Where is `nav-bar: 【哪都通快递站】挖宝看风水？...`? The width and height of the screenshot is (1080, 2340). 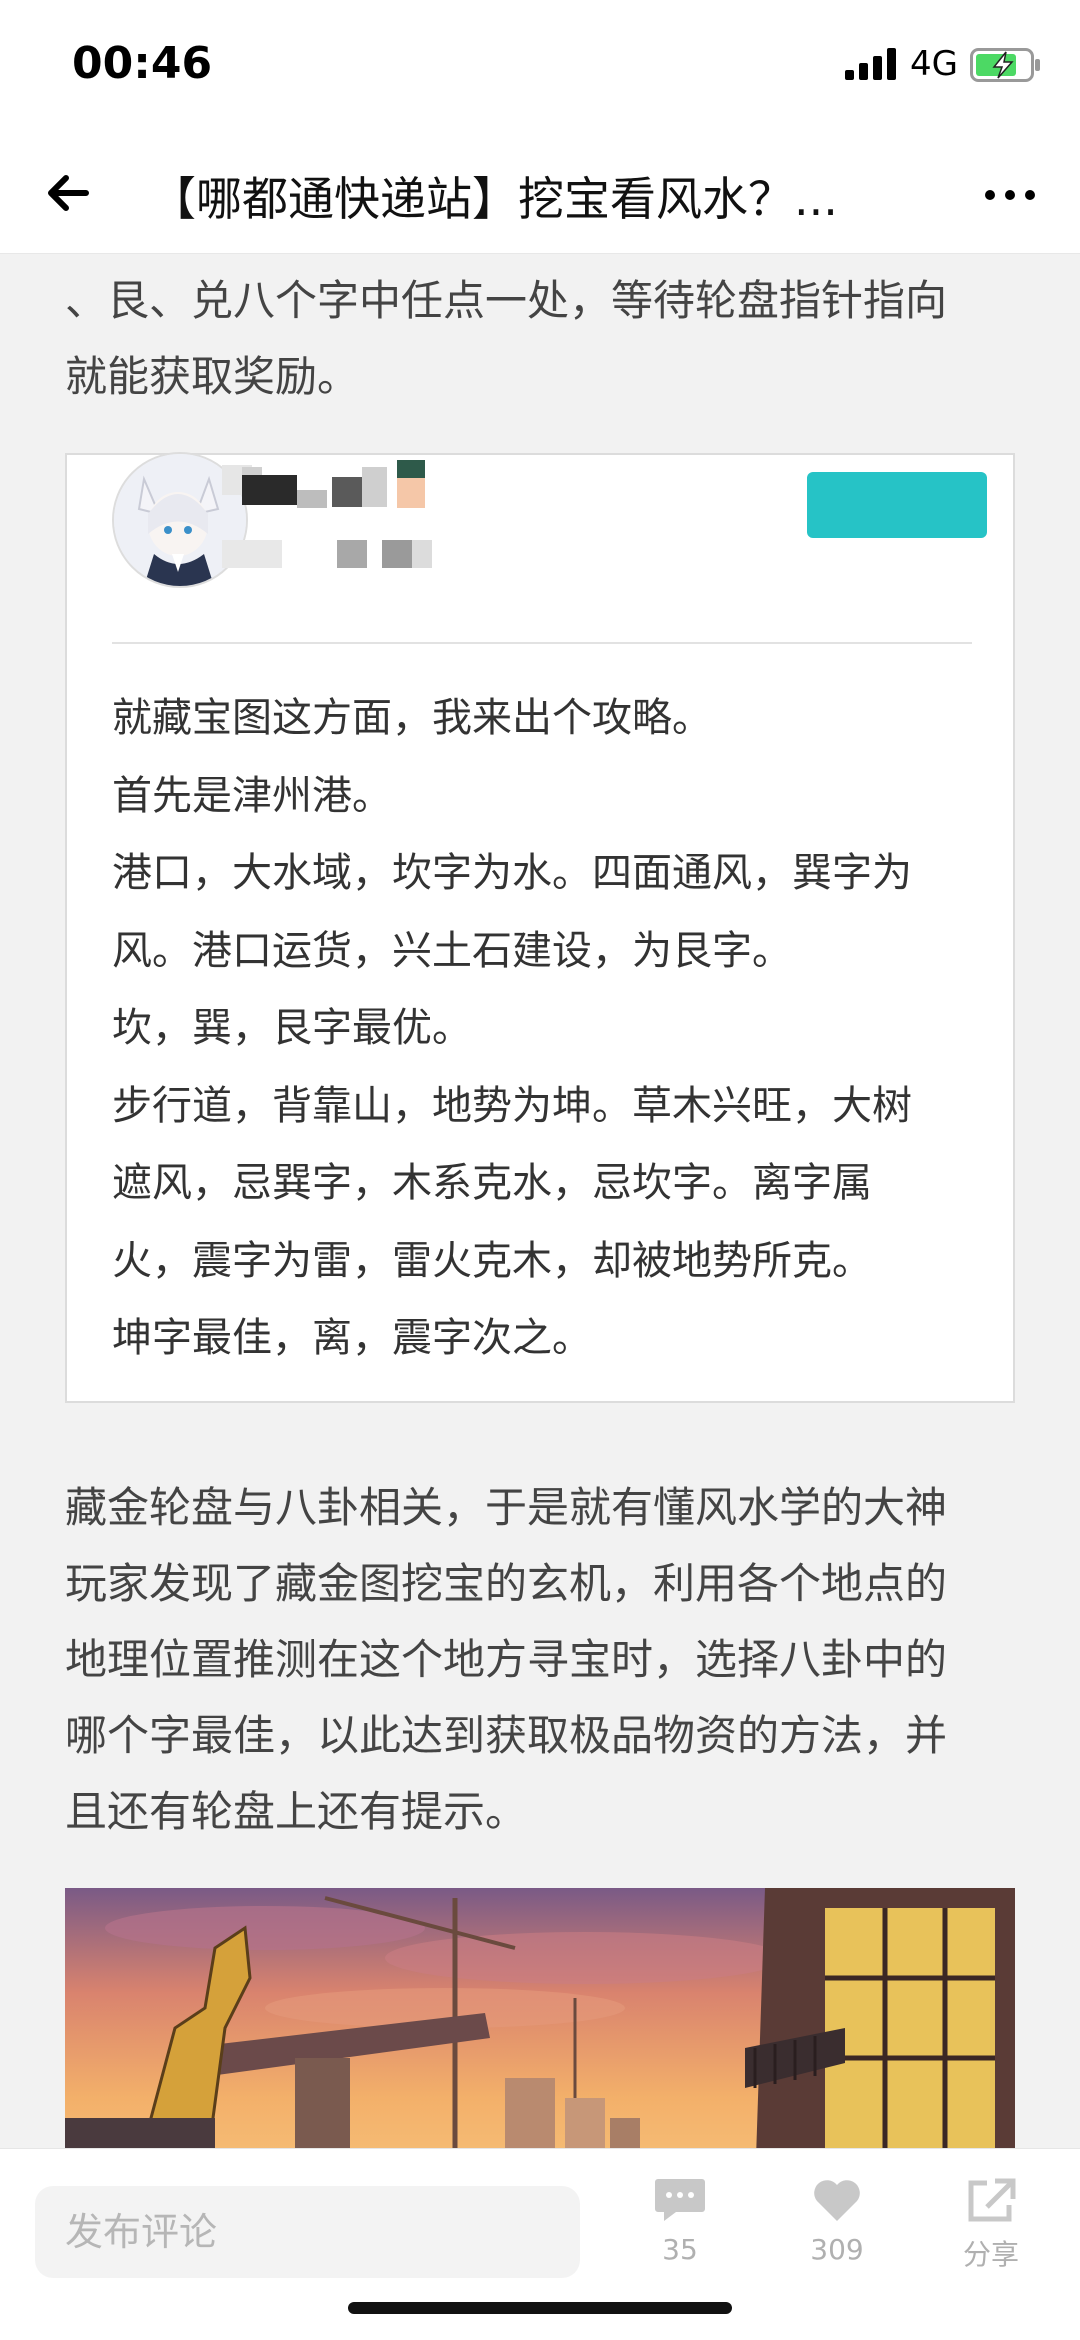 nav-bar: 【哪都通快递站】挖宝看风水？... is located at coordinates (540, 194).